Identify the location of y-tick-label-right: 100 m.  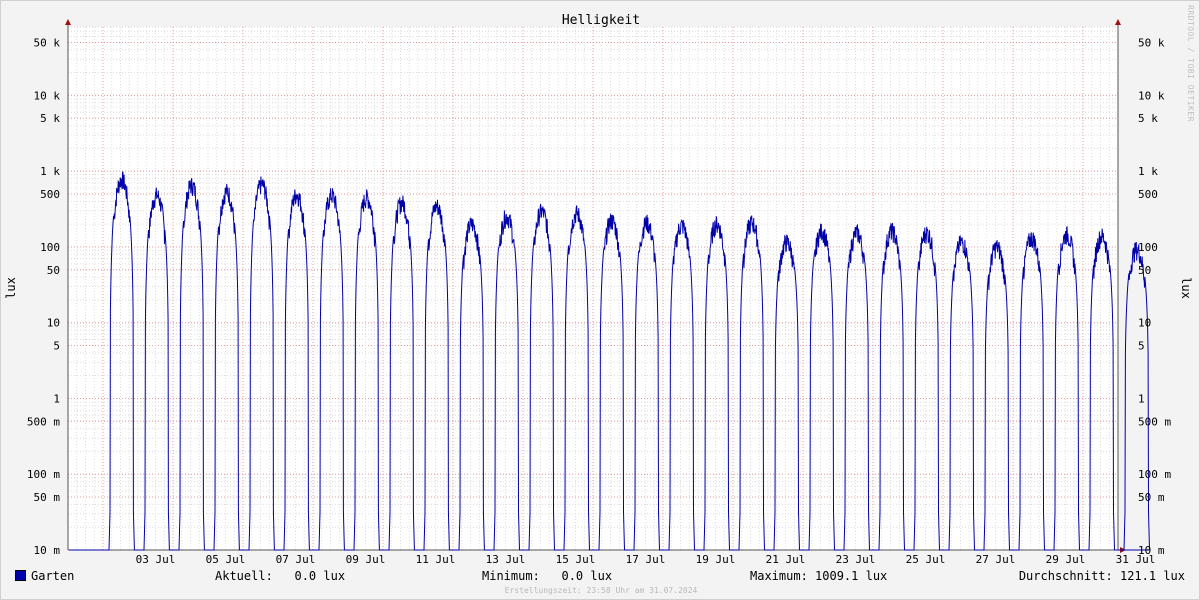
(1154, 474).